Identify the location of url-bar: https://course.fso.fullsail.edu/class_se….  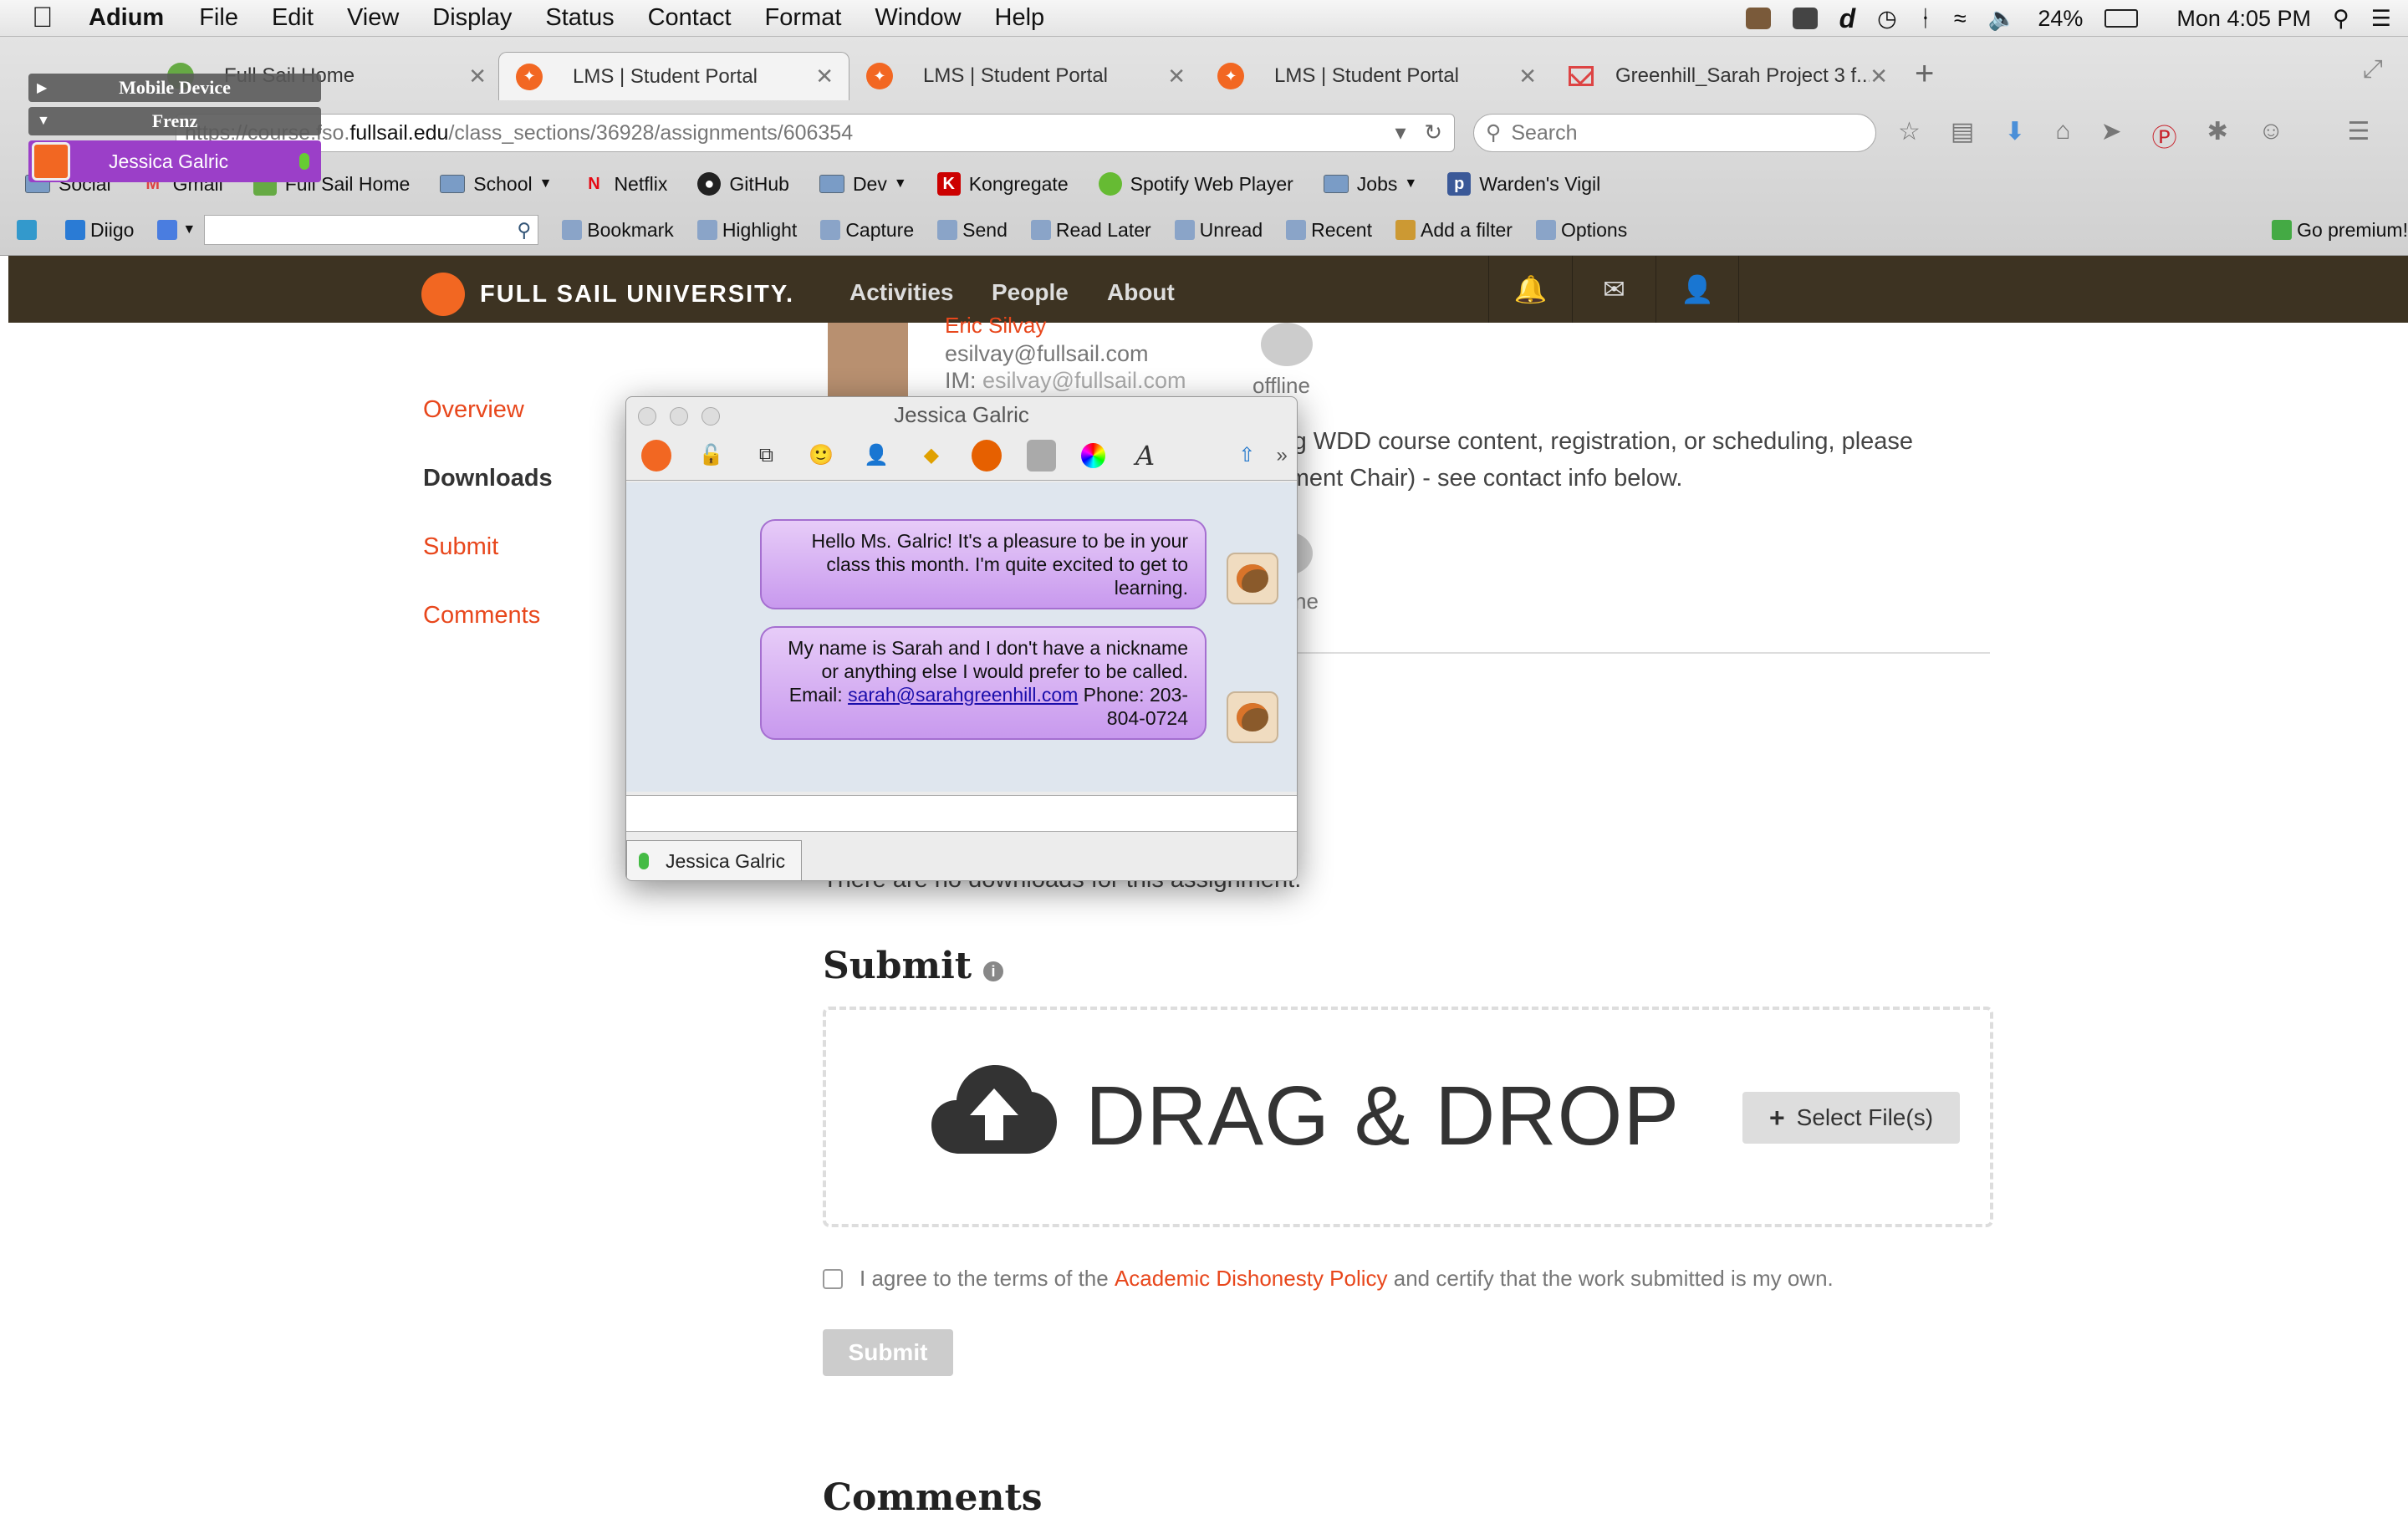
(815, 133).